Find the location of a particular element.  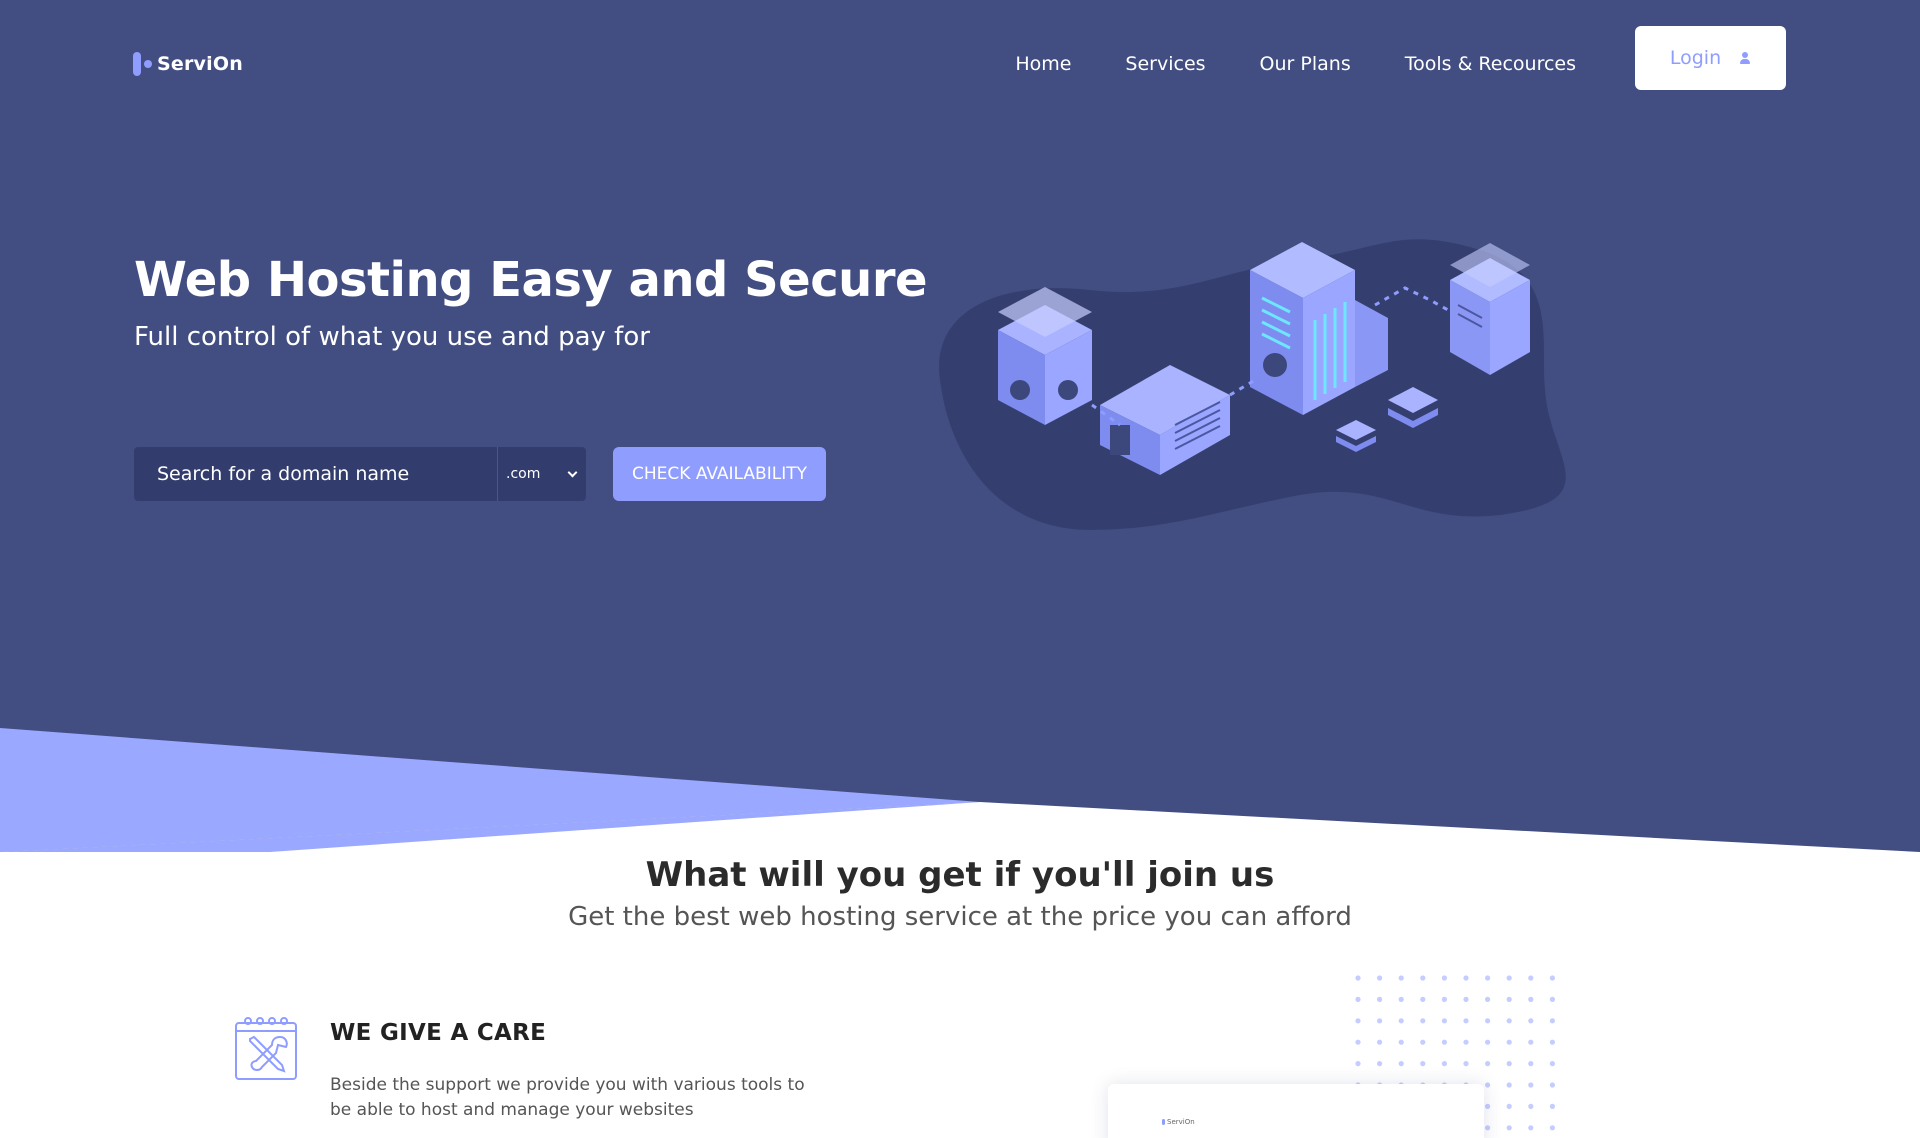

logo-icon is located at coordinates (143, 64).